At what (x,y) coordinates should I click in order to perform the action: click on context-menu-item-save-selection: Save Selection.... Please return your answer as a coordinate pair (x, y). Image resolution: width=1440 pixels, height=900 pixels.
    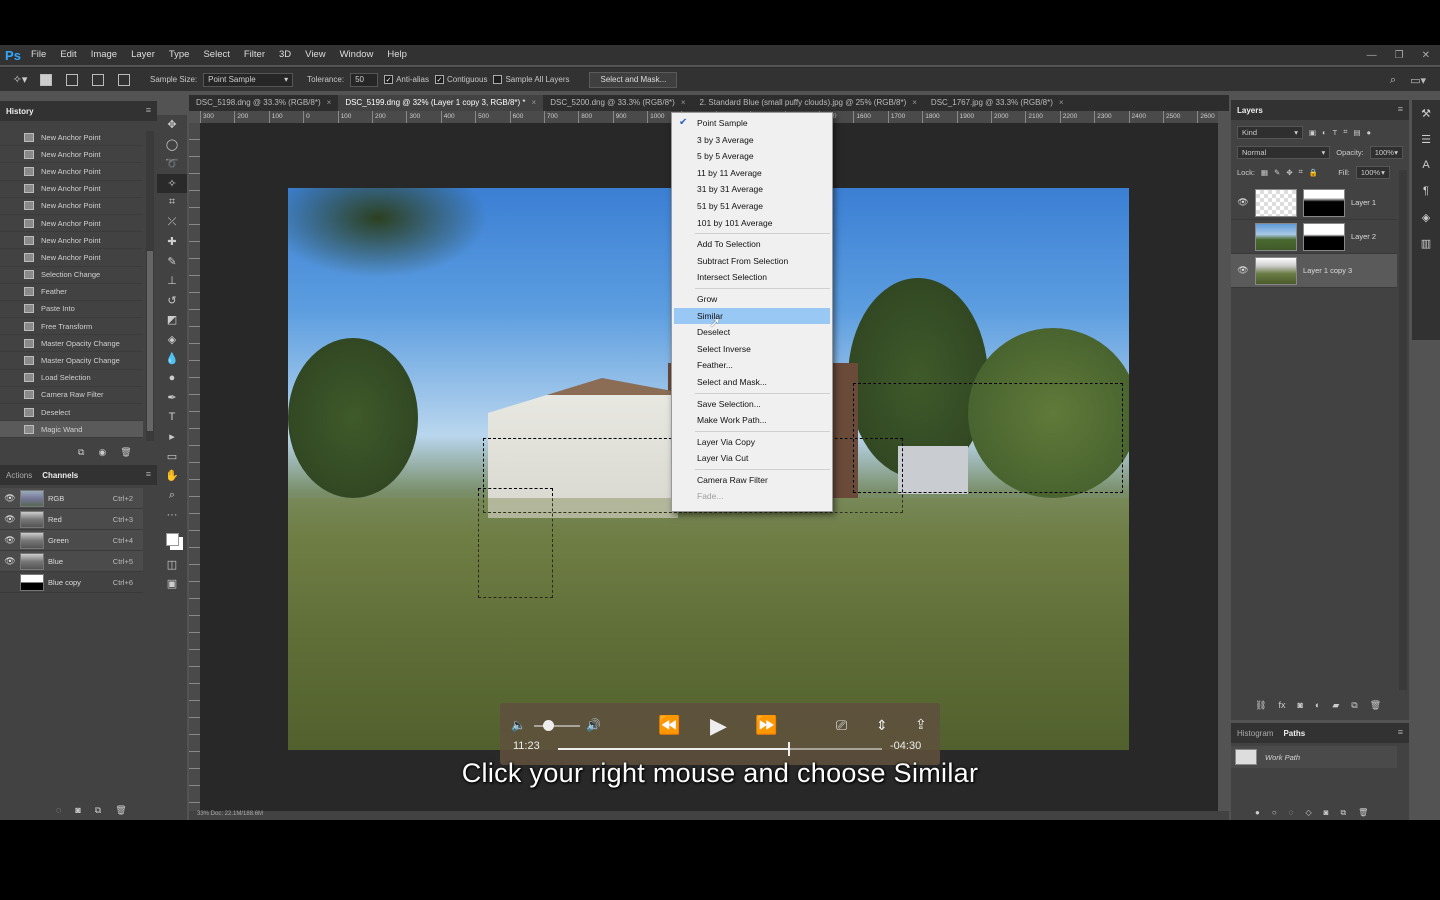
    Looking at the image, I should click on (752, 404).